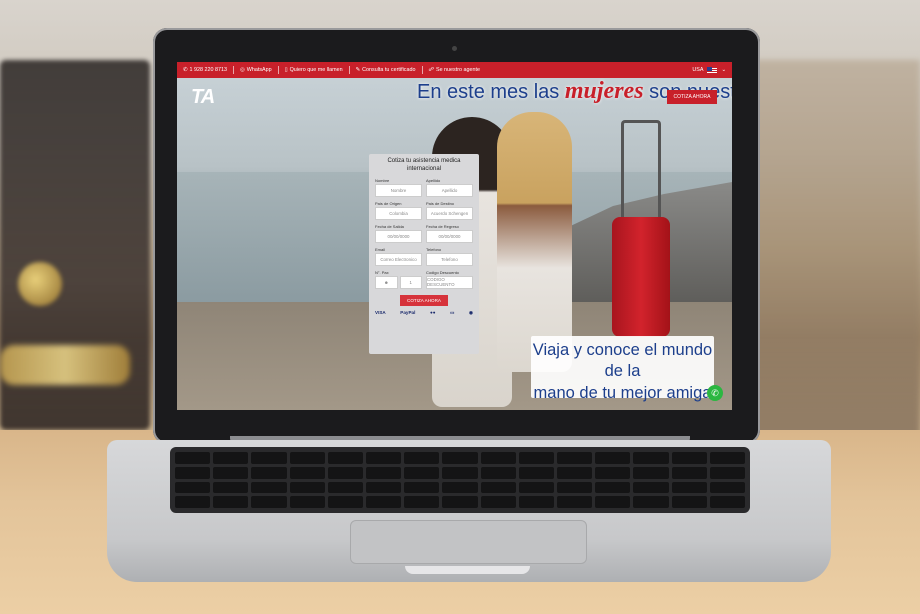 This screenshot has height=614, width=920. I want to click on oven-handle-blur, so click(65, 365).